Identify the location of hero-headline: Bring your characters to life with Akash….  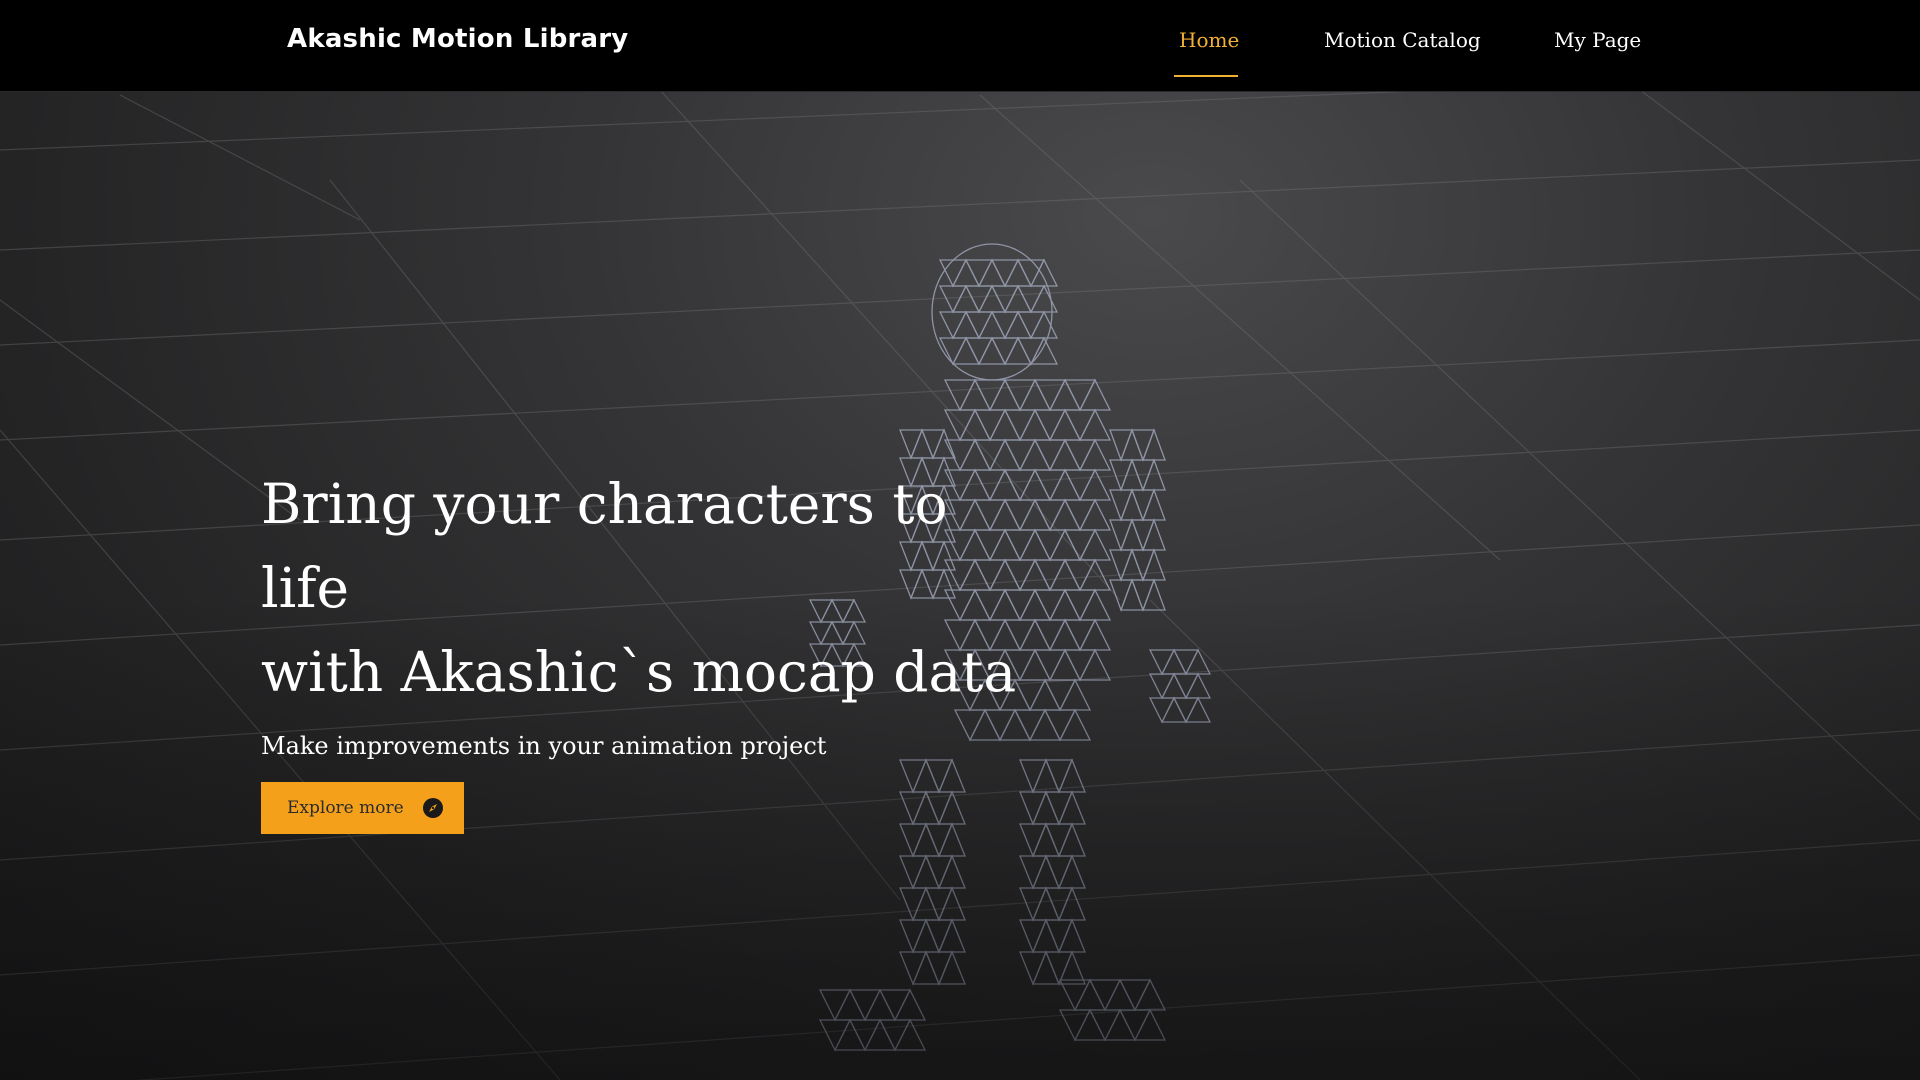
(641, 588).